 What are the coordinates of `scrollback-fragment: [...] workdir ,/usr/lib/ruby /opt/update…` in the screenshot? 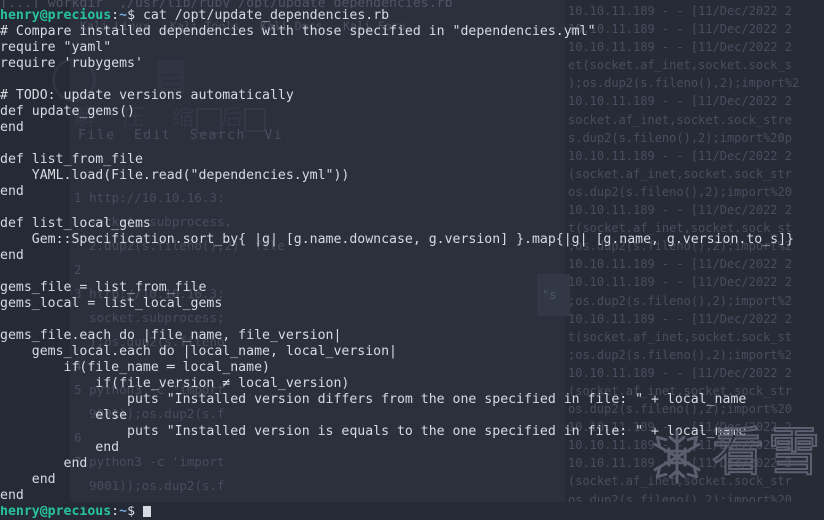 It's located at (226, 4).